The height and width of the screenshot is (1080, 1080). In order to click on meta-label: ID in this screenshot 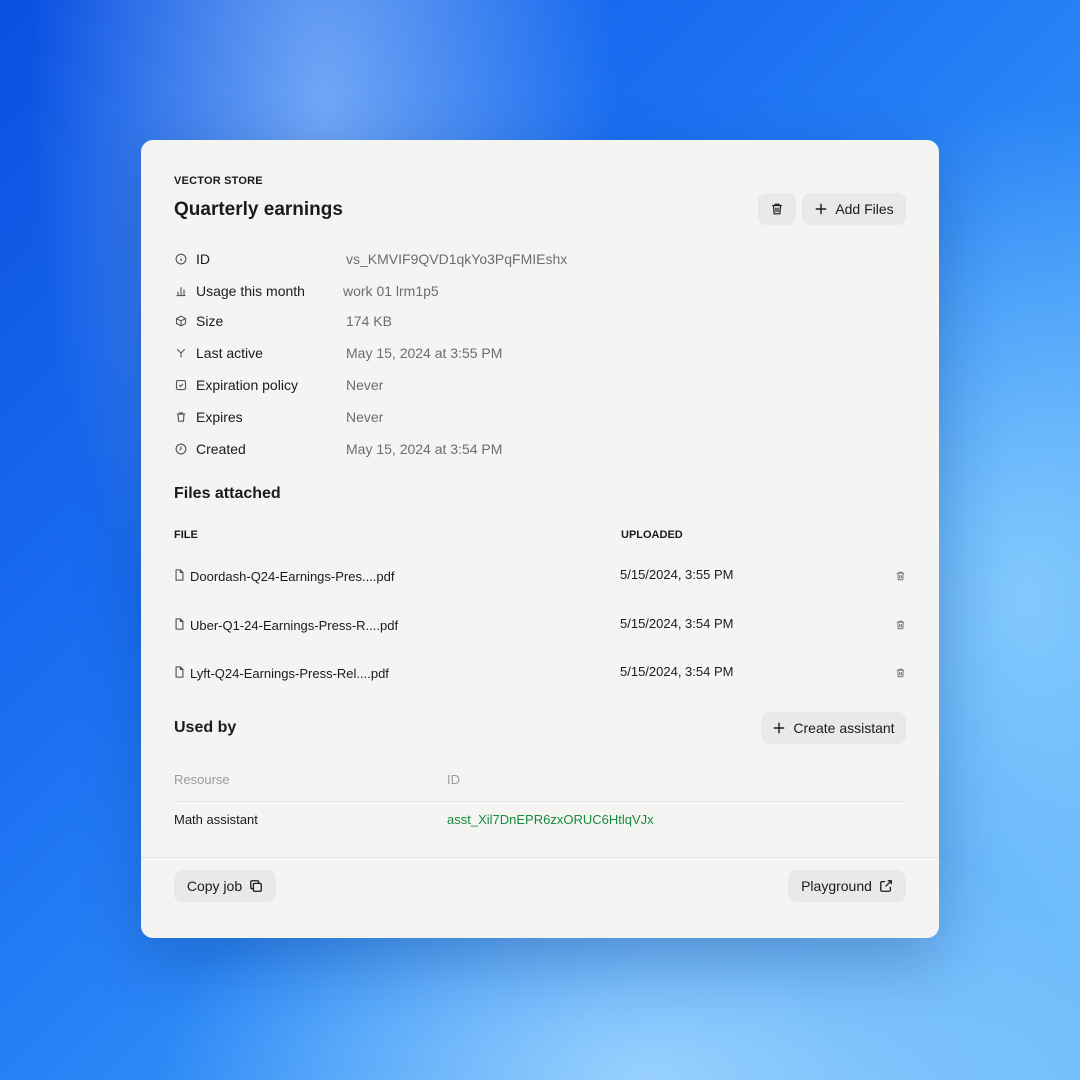, I will do `click(203, 259)`.